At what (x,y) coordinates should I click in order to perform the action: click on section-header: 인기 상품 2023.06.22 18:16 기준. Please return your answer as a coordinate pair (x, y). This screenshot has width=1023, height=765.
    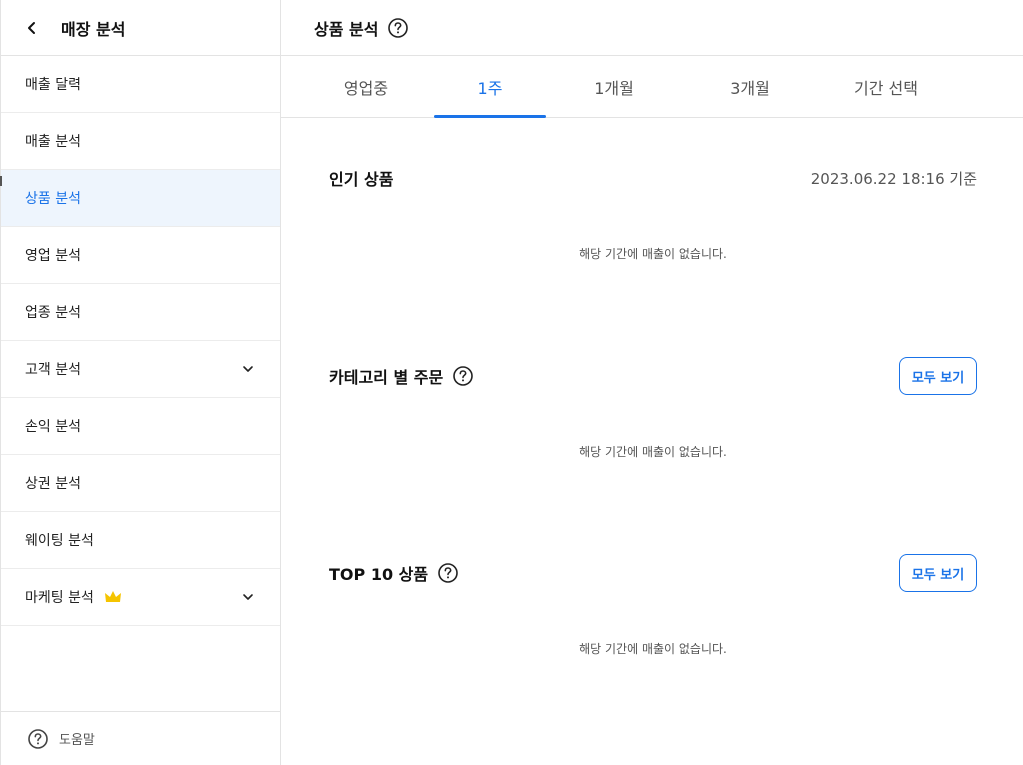
    Looking at the image, I should click on (653, 178).